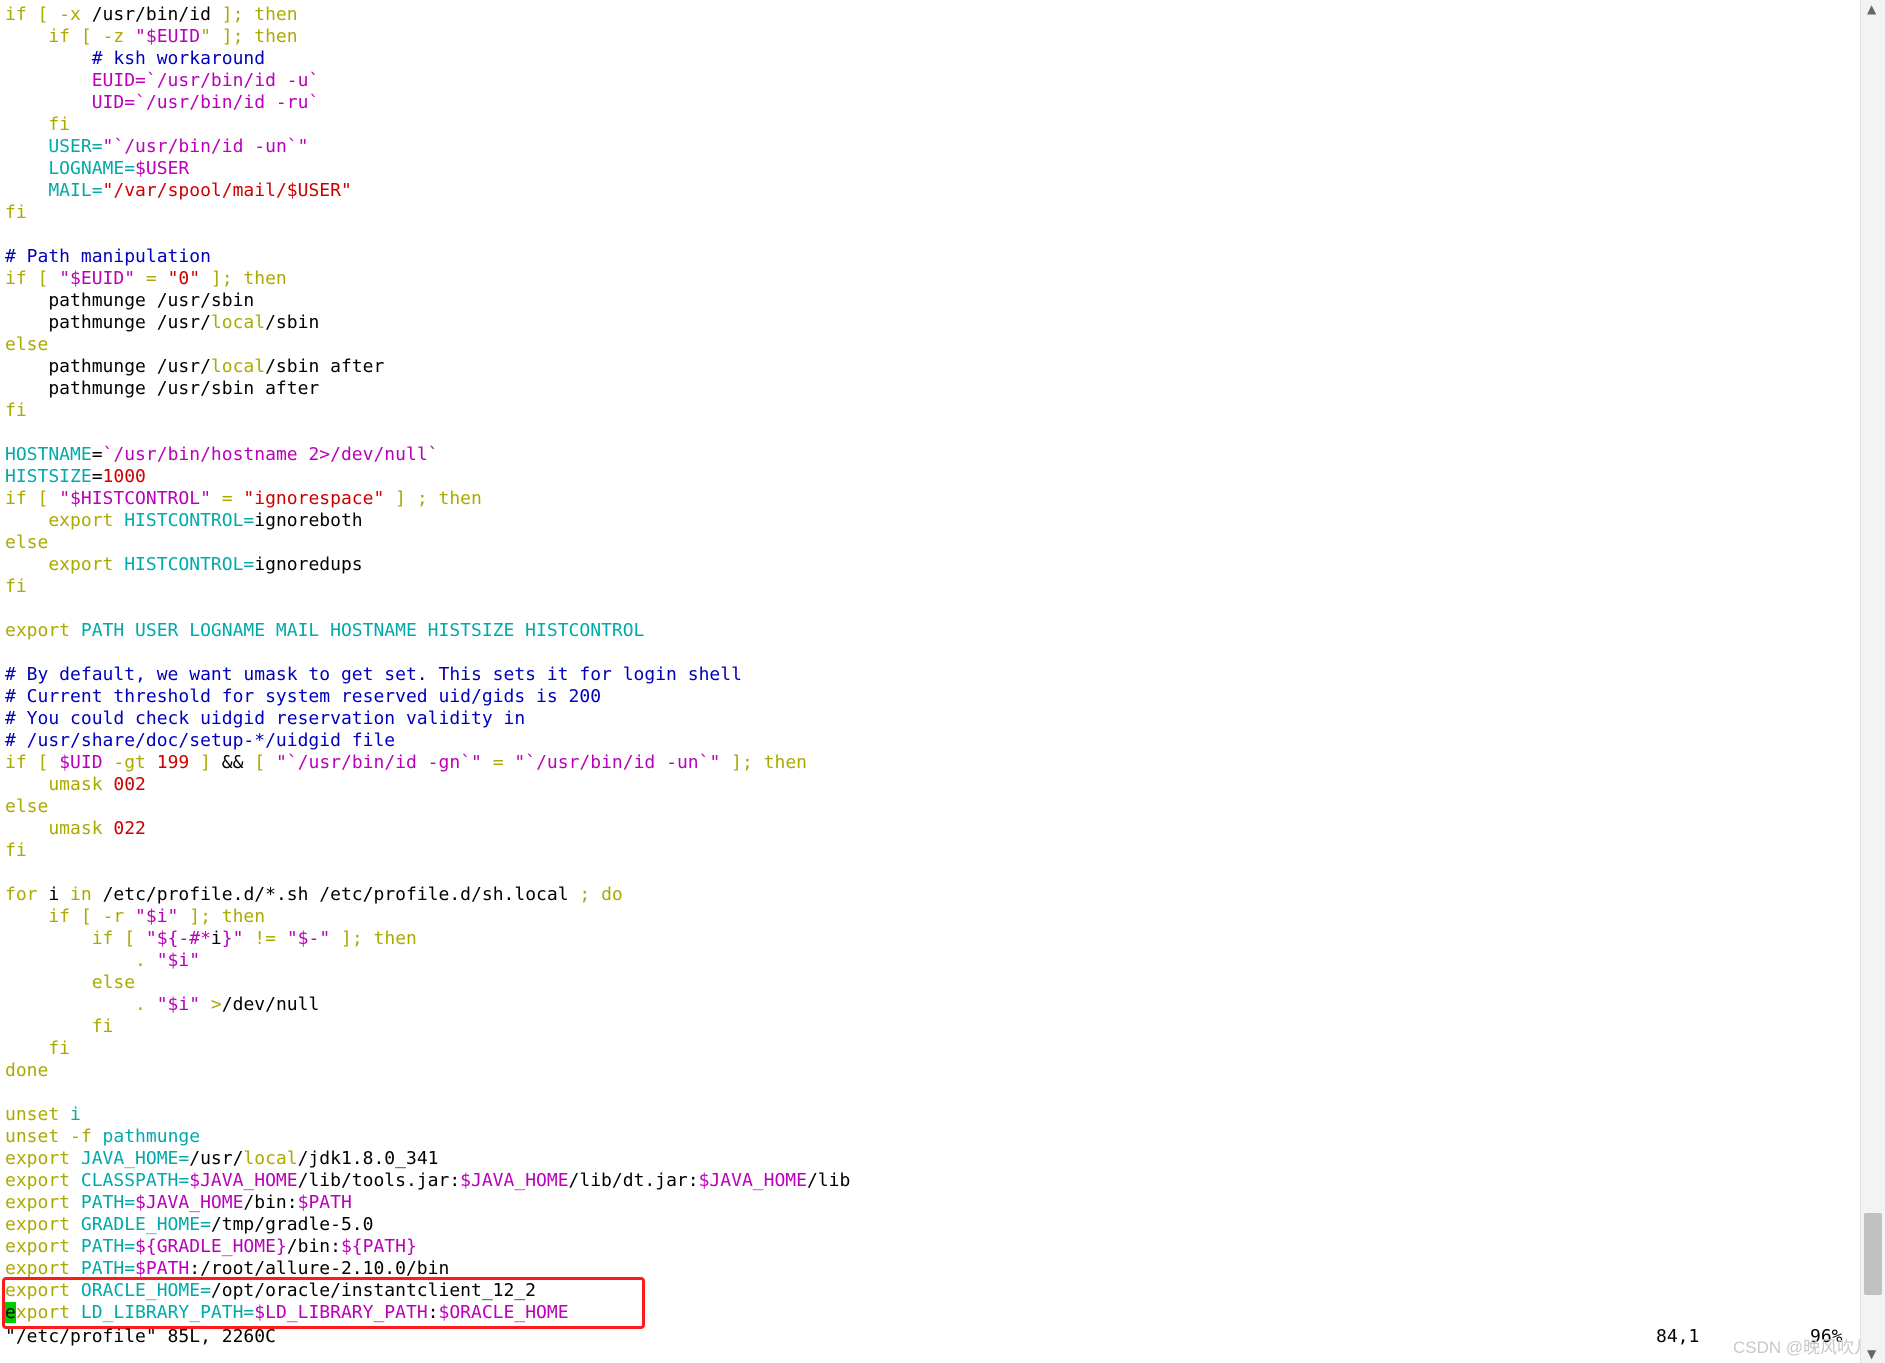 Image resolution: width=1885 pixels, height=1363 pixels. I want to click on code-token: "/var/spool/mail/$USER", so click(227, 190).